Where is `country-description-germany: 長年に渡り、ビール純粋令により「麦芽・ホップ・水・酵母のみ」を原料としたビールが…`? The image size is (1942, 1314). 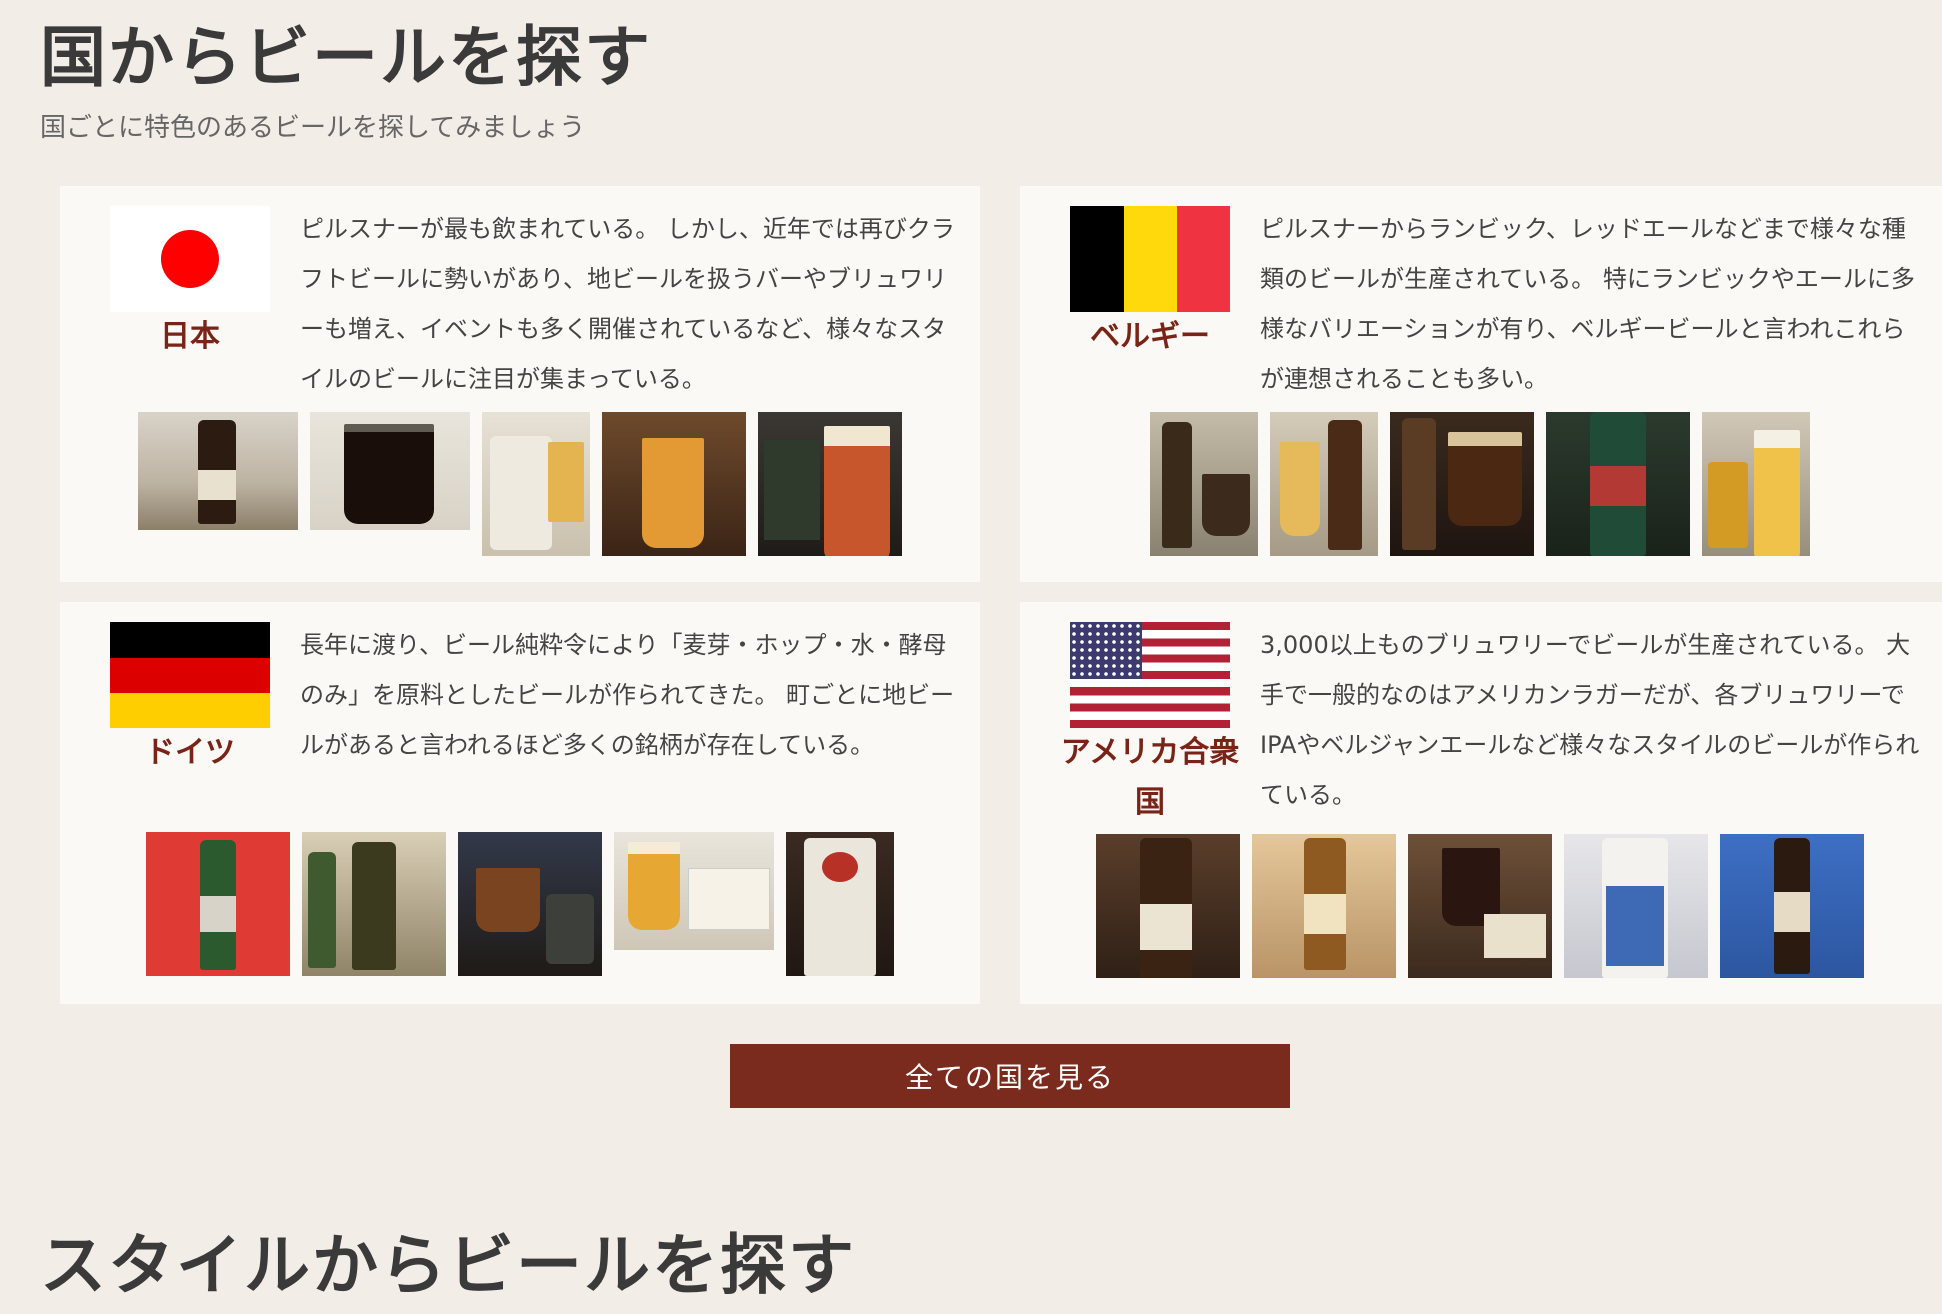
country-description-germany: 長年に渡り、ビール純粋令により「麦芽・ホップ・水・酵母のみ」を原料としたビールが… is located at coordinates (627, 695).